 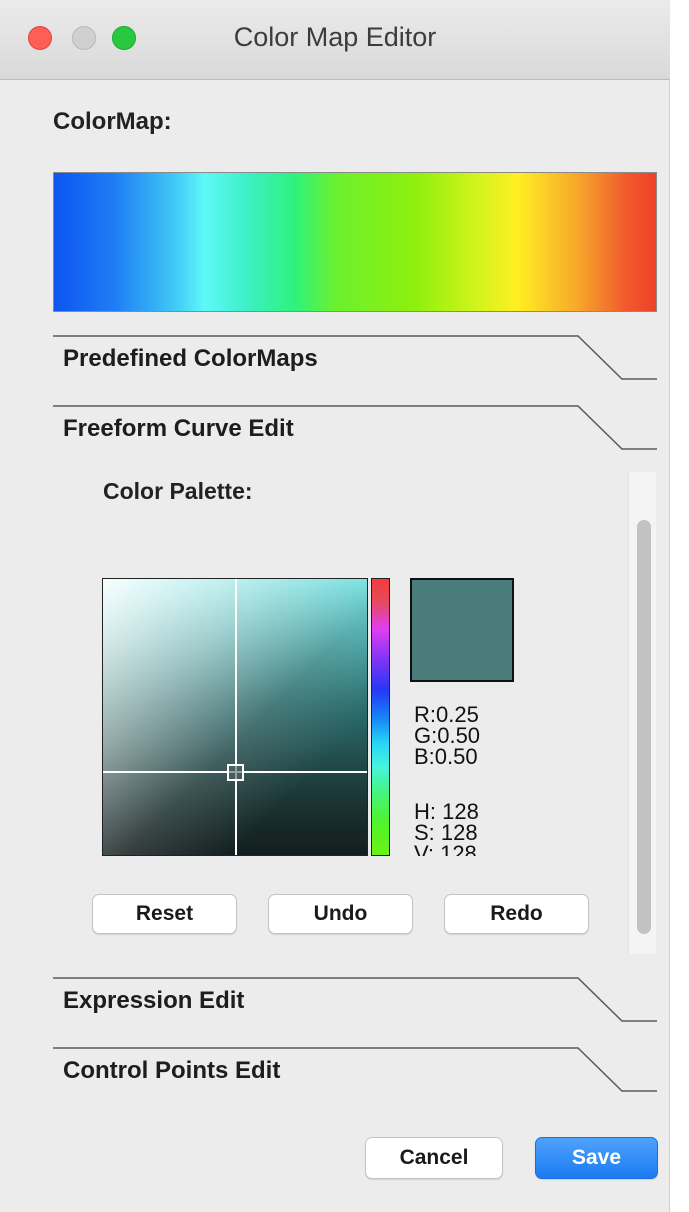 What do you see at coordinates (164, 914) in the screenshot?
I see `reset-button: Reset` at bounding box center [164, 914].